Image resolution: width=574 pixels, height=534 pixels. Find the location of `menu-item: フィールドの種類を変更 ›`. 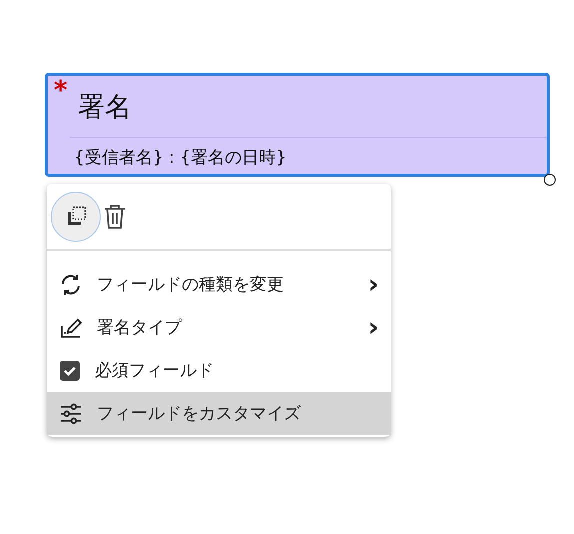

menu-item: フィールドの種類を変更 › is located at coordinates (219, 284).